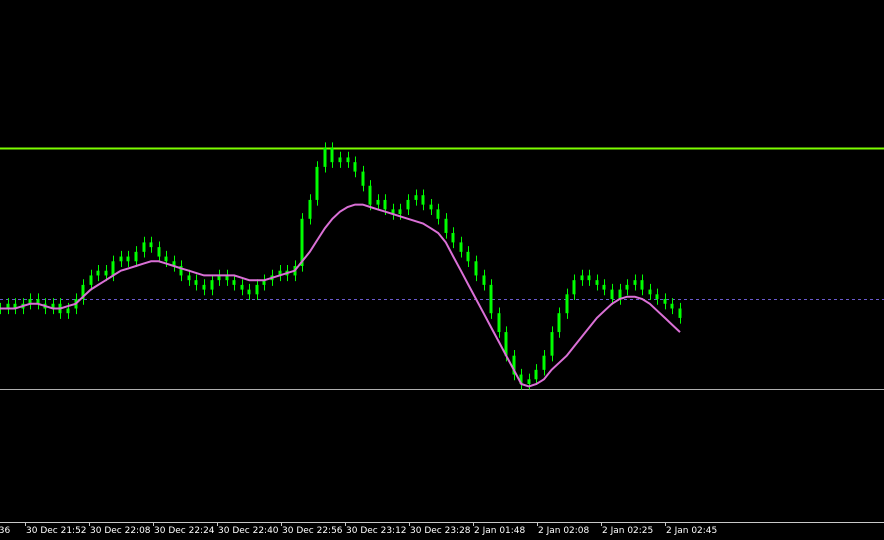 The height and width of the screenshot is (540, 884). I want to click on time-tick-label: 30 Dec 23:12, so click(376, 531).